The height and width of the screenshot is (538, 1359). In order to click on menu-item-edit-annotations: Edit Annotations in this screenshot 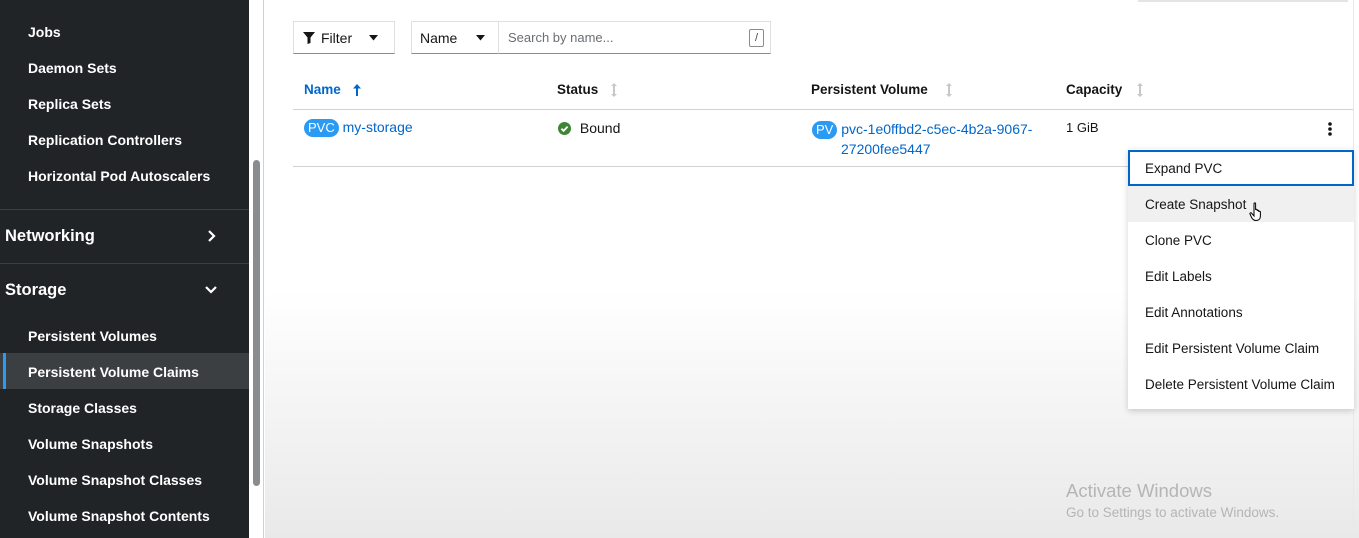, I will do `click(1241, 312)`.